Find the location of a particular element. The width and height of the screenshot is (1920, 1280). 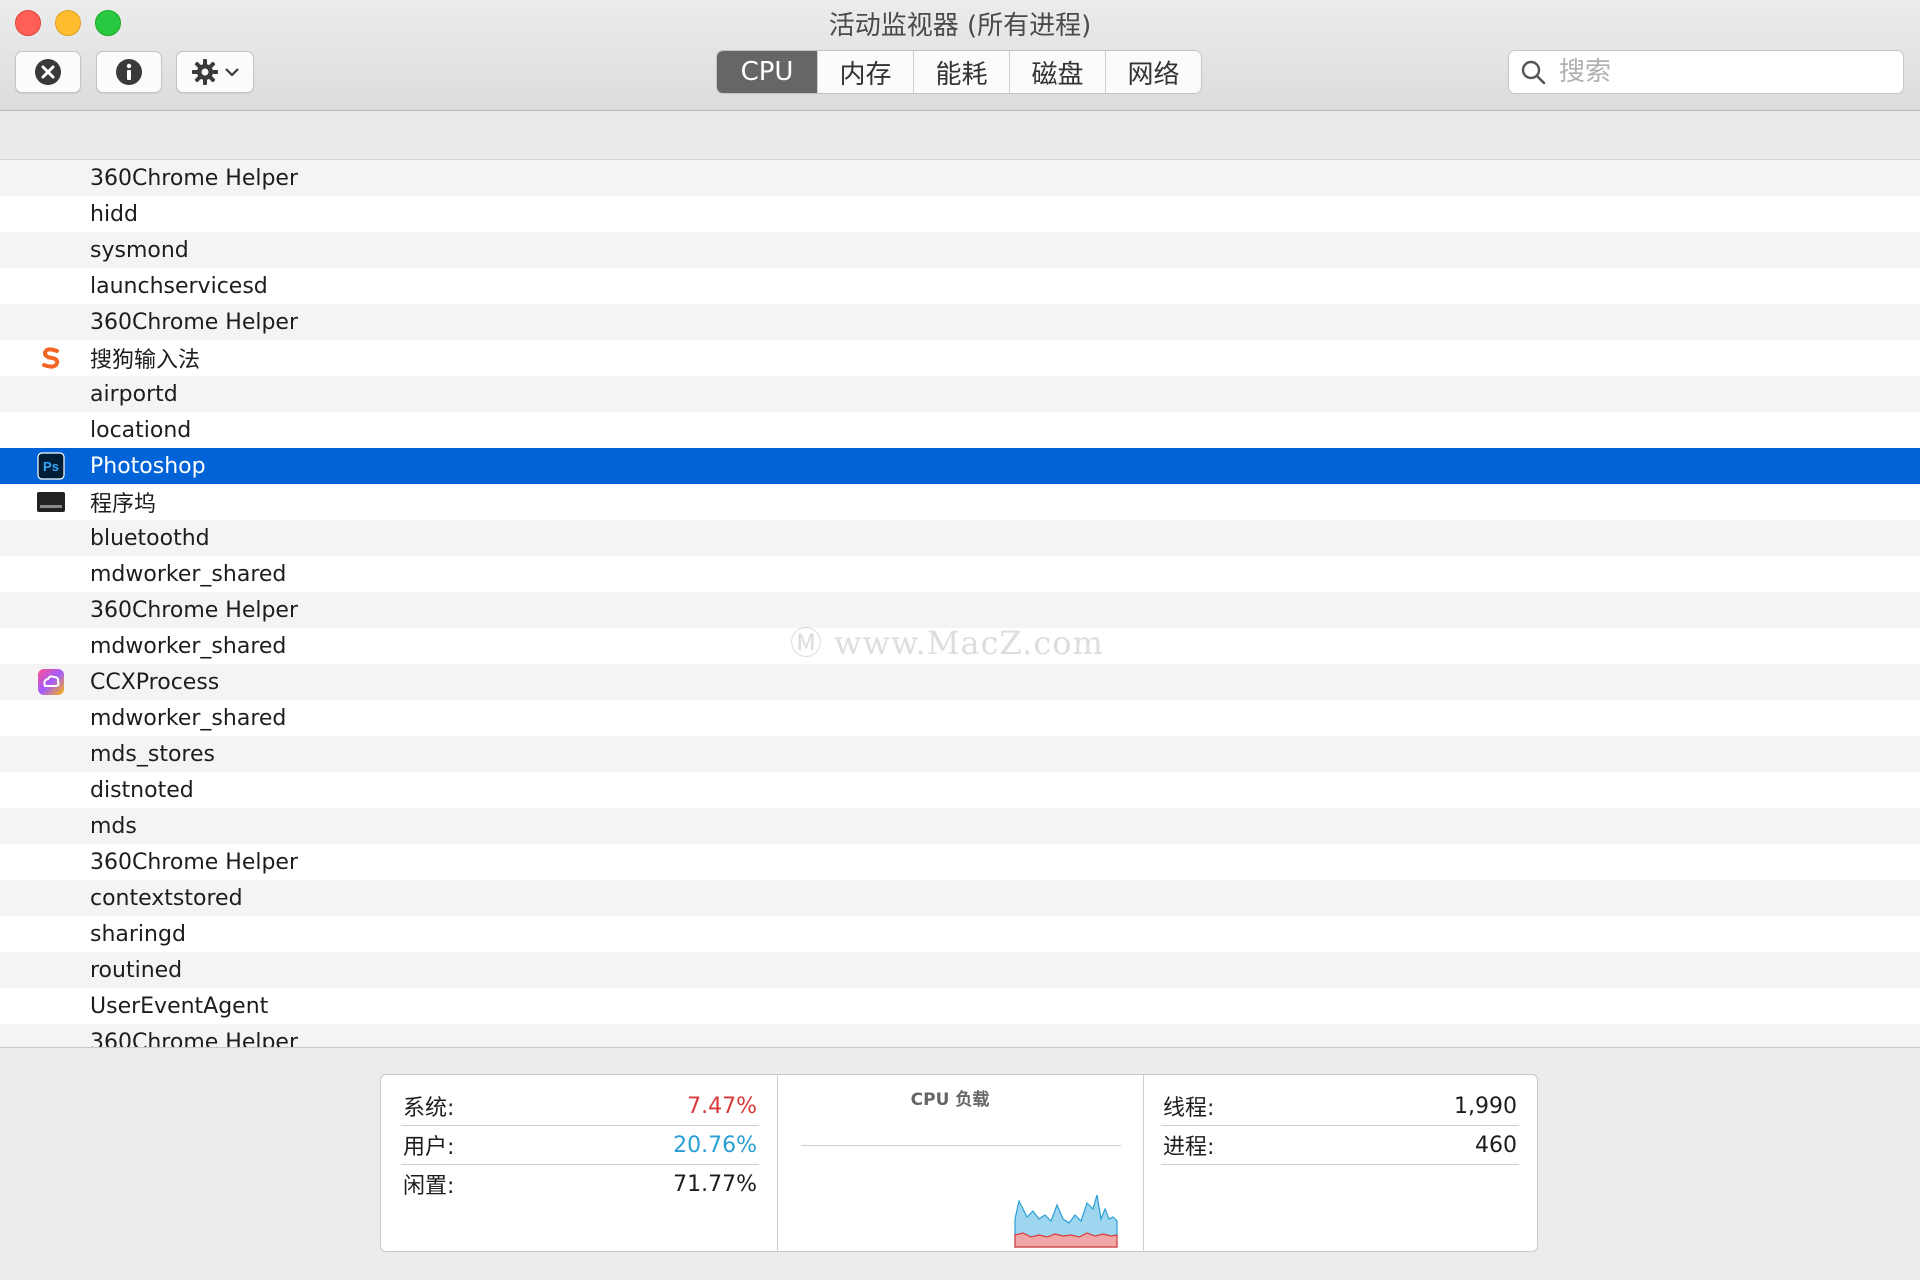

process-row: 程序坞 is located at coordinates (960, 502).